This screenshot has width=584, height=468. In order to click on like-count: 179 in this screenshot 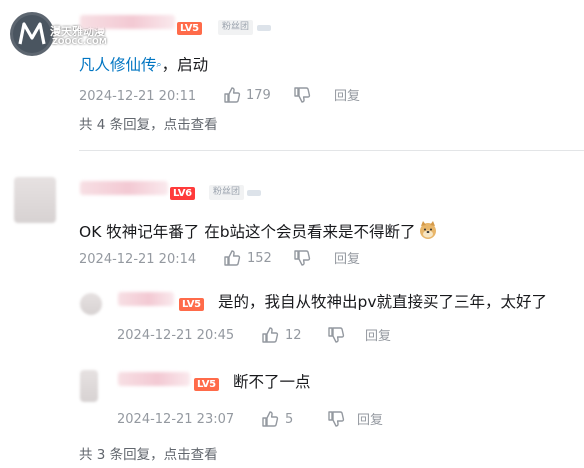, I will do `click(258, 95)`.